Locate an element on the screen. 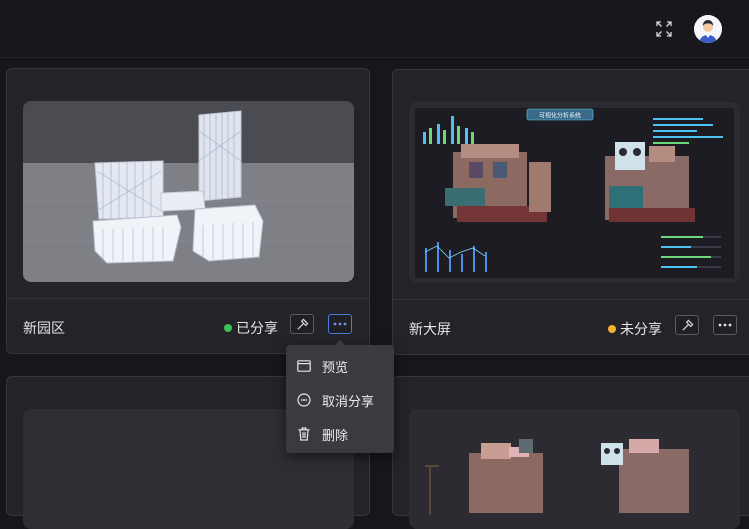  user-avatar-icon is located at coordinates (708, 29).